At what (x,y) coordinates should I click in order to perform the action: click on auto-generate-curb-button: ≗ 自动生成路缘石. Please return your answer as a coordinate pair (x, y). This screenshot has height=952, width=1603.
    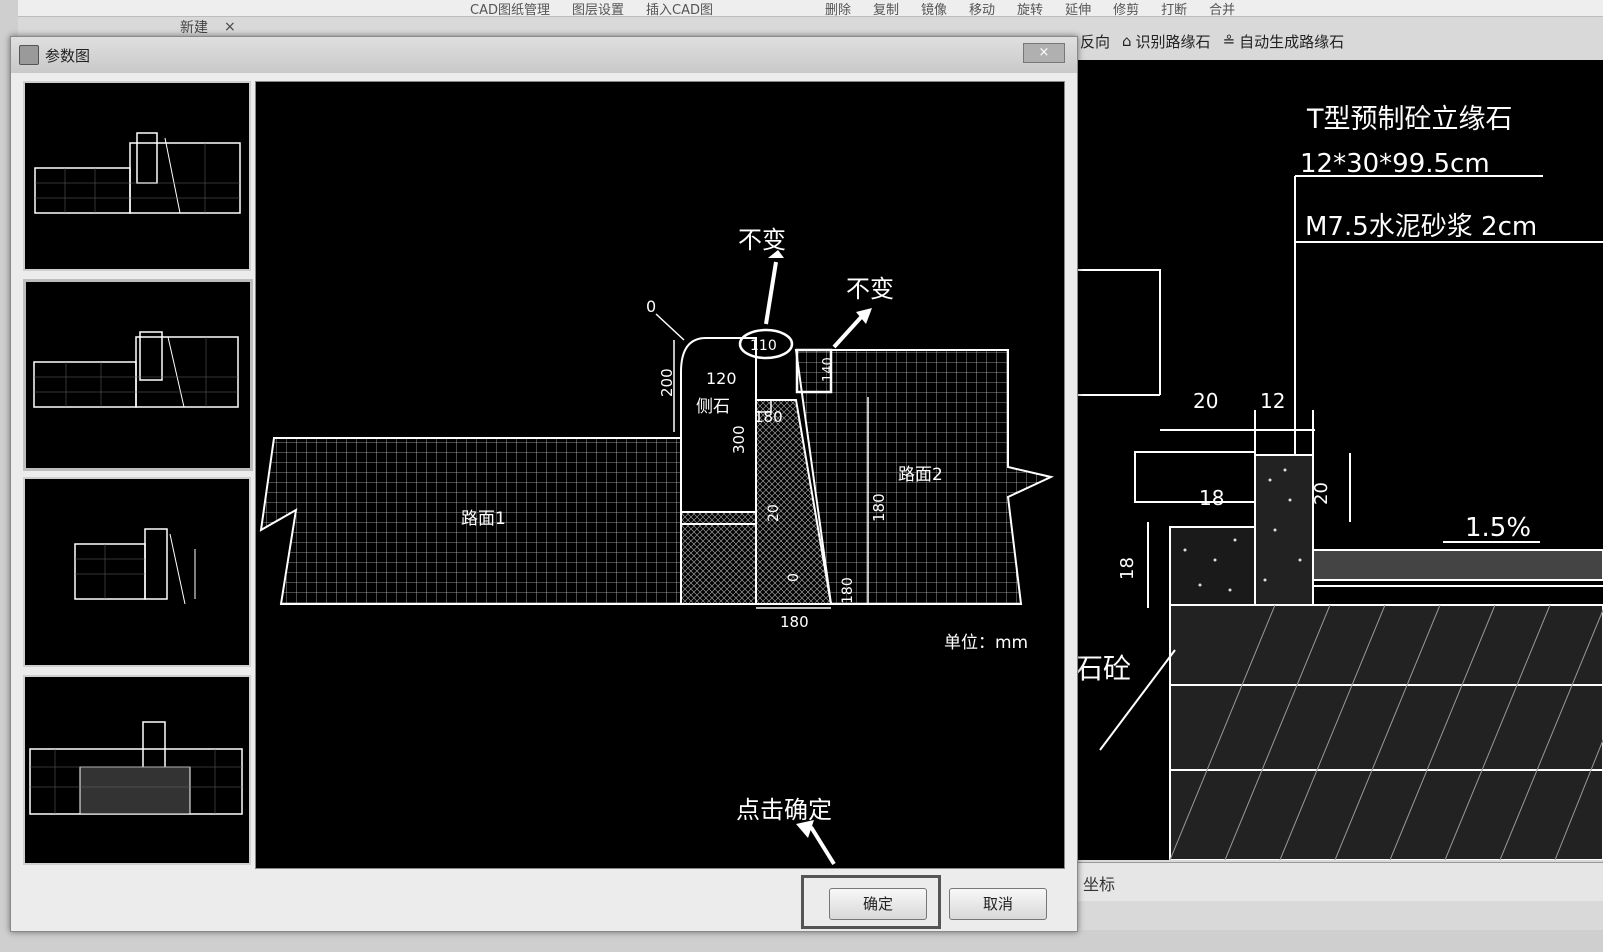
    Looking at the image, I should click on (1284, 41).